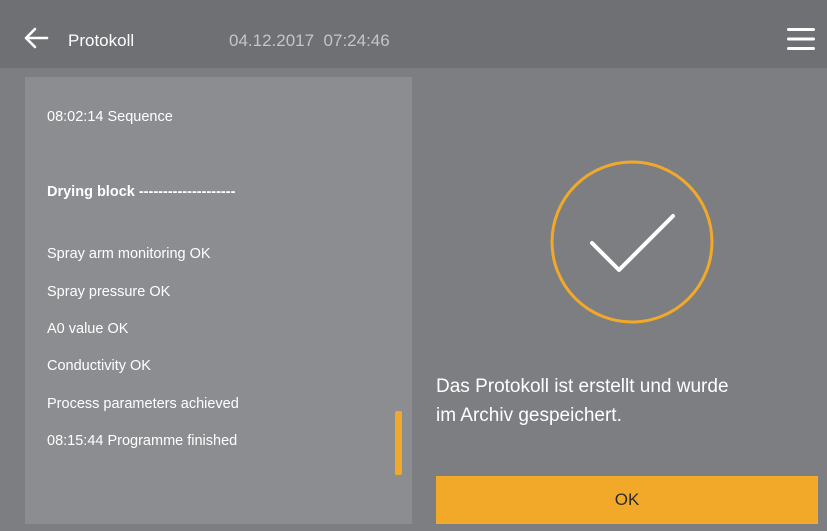 The width and height of the screenshot is (827, 531). Describe the element at coordinates (129, 254) in the screenshot. I see `log-line: Spray arm monitoring OK` at that location.